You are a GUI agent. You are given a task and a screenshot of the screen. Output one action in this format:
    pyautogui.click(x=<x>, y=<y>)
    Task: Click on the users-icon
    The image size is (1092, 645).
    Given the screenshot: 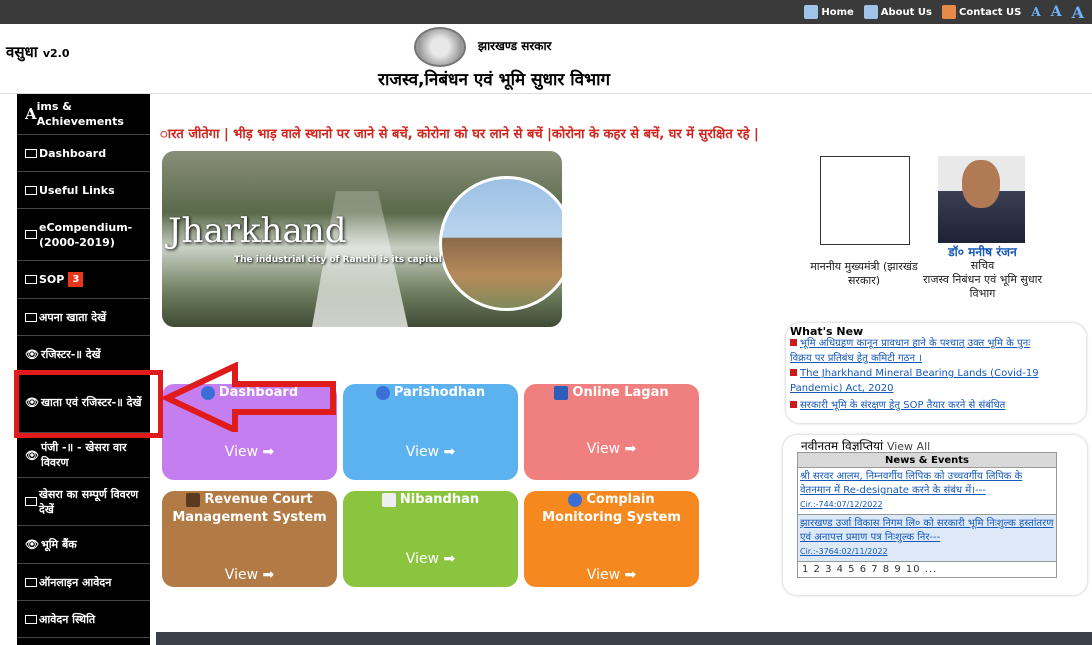 What is the action you would take?
    pyautogui.click(x=870, y=12)
    